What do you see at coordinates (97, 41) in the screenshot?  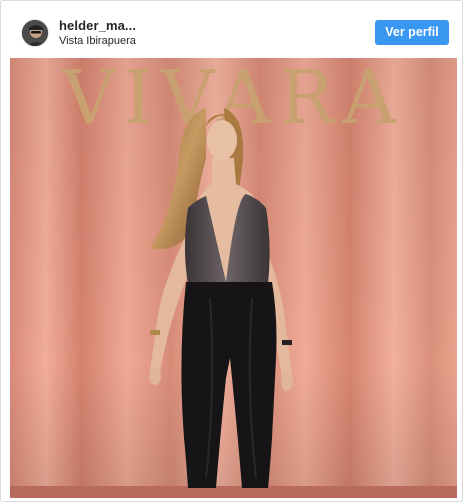 I see `location-link: Vista Ibirapuera` at bounding box center [97, 41].